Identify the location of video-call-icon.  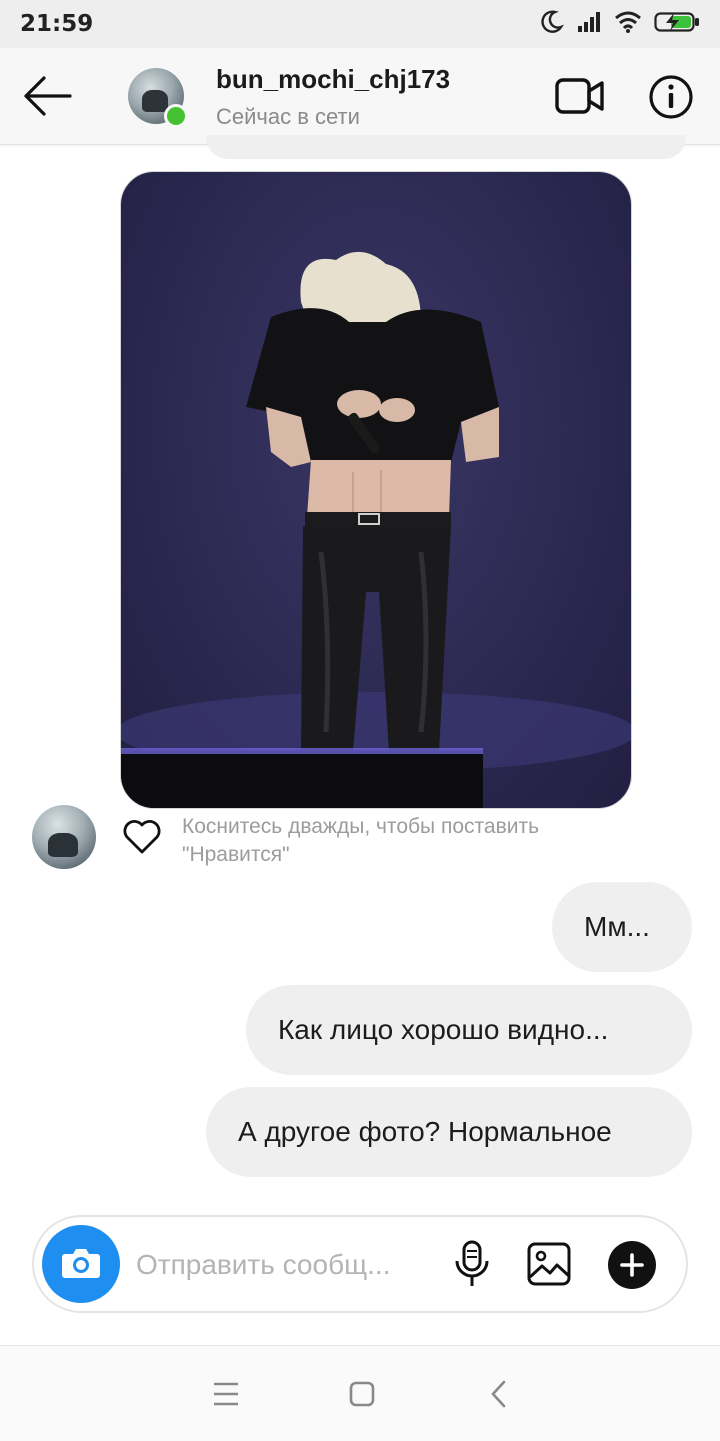
(580, 99).